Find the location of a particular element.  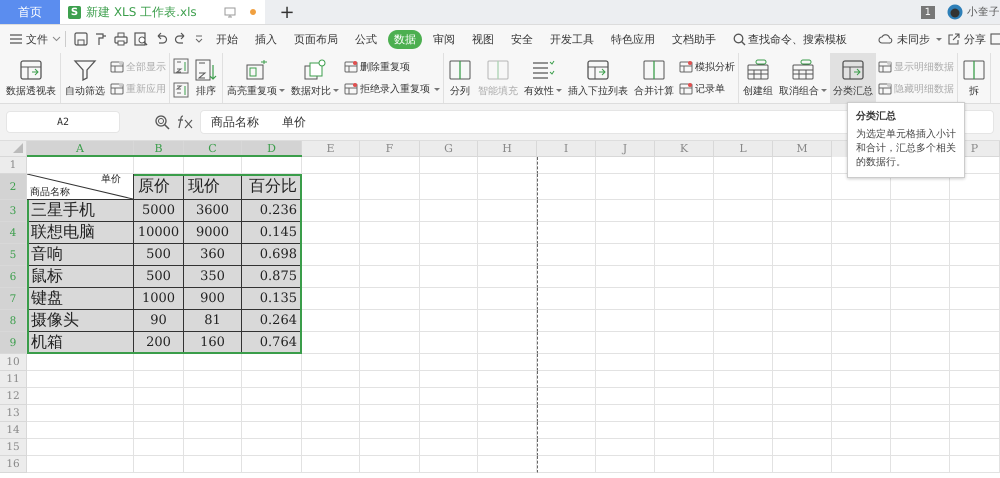

monitor-icon is located at coordinates (230, 12).